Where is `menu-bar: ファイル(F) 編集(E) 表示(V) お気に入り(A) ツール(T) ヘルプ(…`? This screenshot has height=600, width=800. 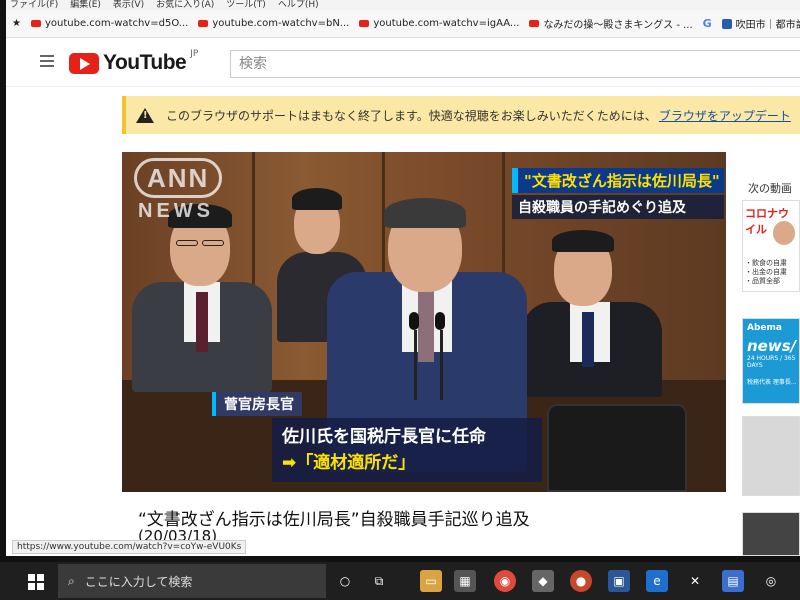
menu-bar: ファイル(F) 編集(E) 表示(V) お気に入り(A) ツール(T) ヘルプ(… is located at coordinates (403, 5).